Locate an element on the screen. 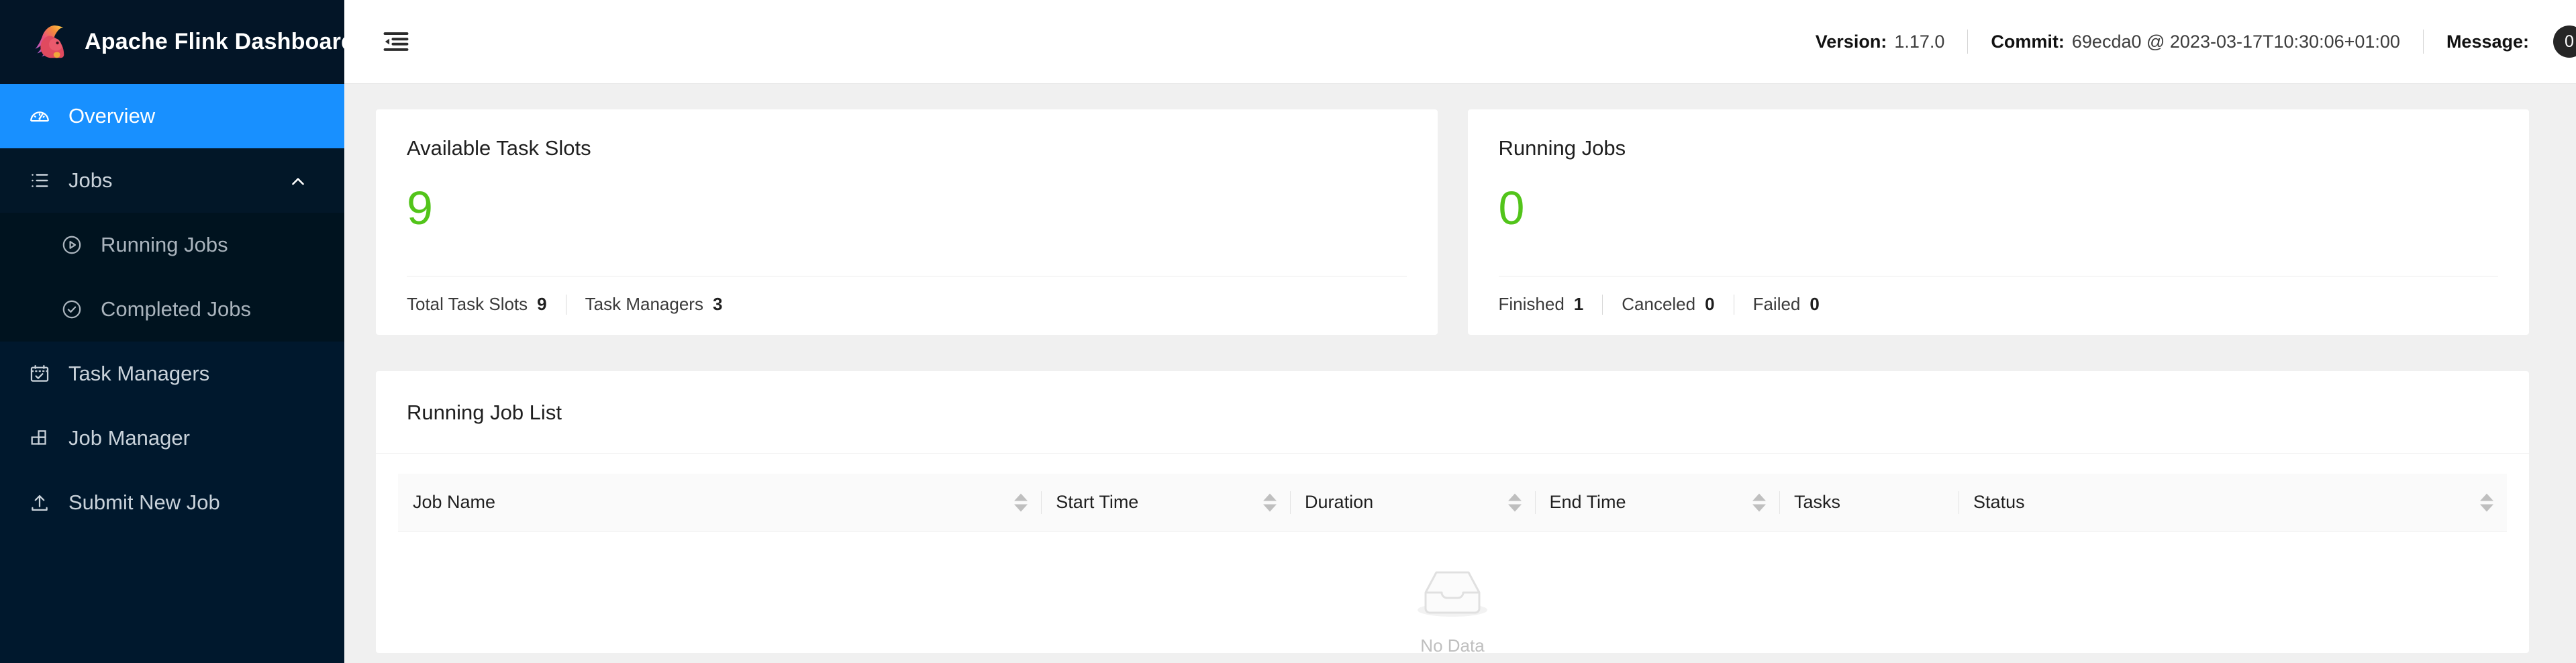 This screenshot has height=663, width=2576. flink-squirrel-logo-icon is located at coordinates (49, 41).